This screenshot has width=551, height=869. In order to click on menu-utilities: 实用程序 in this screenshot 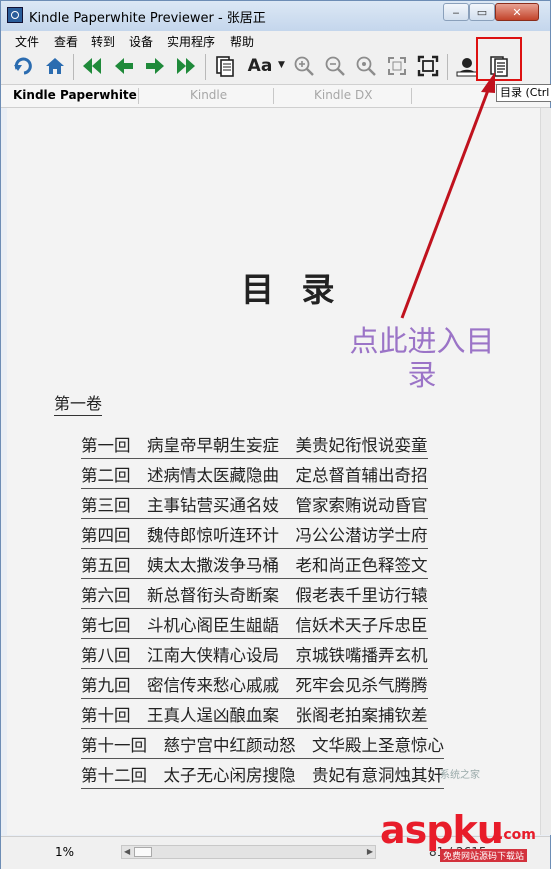, I will do `click(191, 41)`.